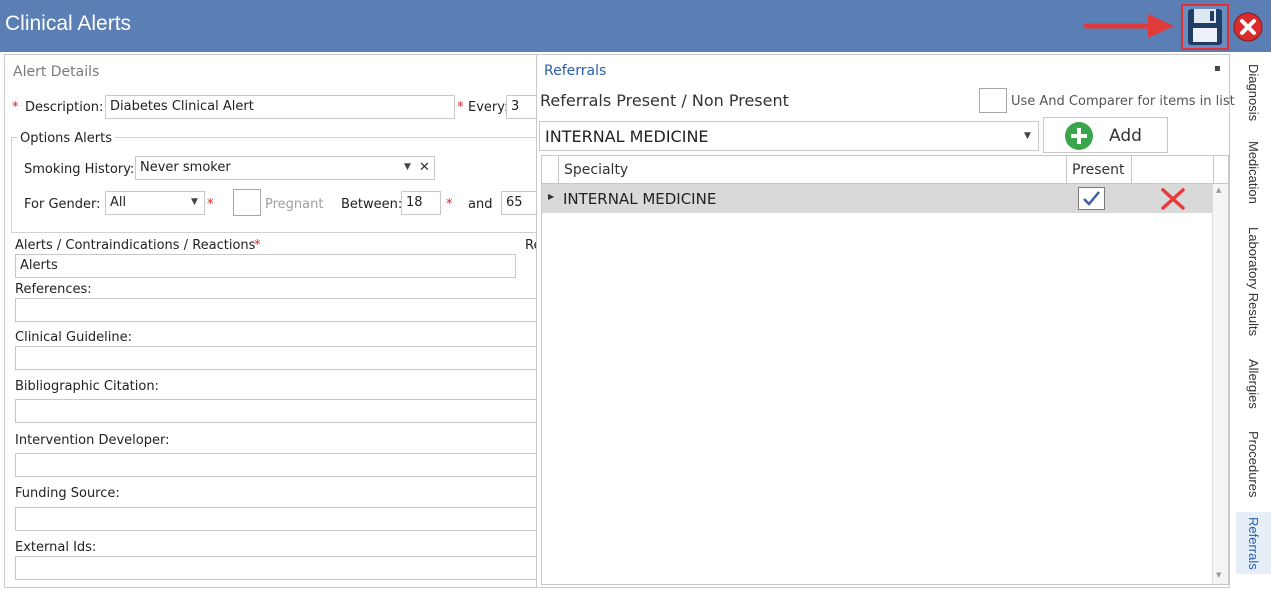 This screenshot has width=1271, height=591. What do you see at coordinates (488, 107) in the screenshot?
I see `every-label: Every:` at bounding box center [488, 107].